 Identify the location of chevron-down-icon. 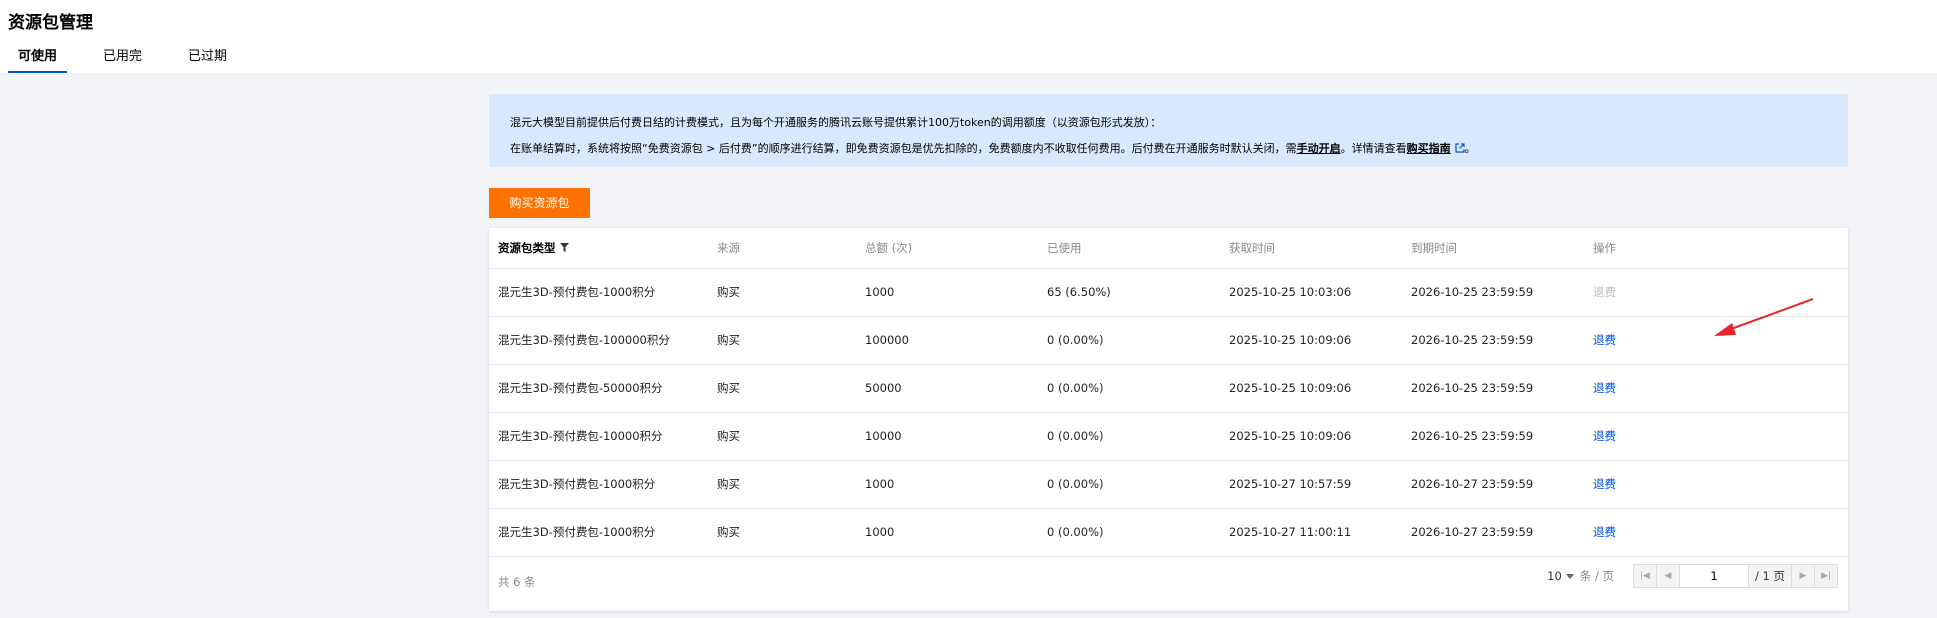
(1569, 576).